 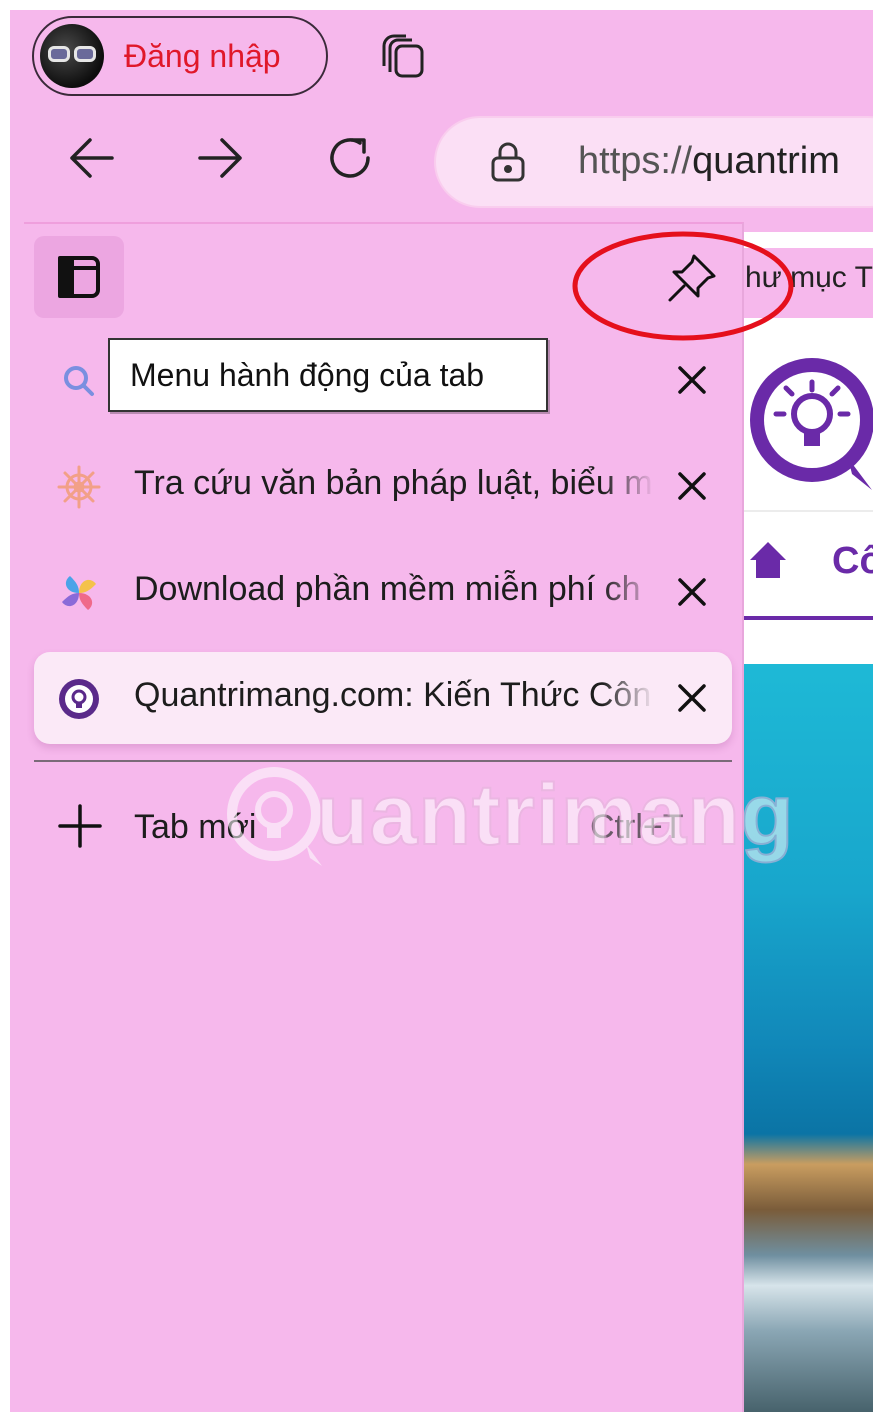 I want to click on site-nav-item: Cô, so click(x=852, y=561).